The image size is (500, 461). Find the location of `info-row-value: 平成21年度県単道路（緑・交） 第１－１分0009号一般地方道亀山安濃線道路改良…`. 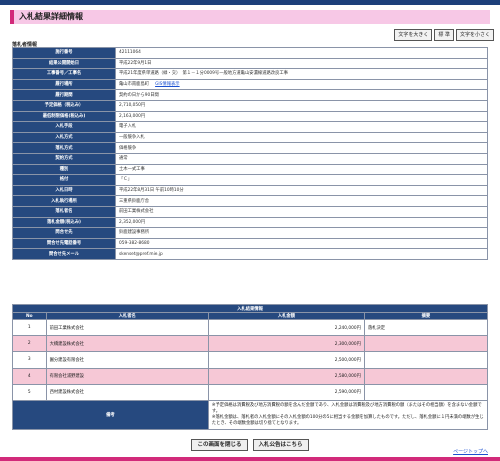

info-row-value: 平成21年度県単道路（緑・交） 第１－１分0009号一般地方道亀山安濃線道路改良… is located at coordinates (301, 74).